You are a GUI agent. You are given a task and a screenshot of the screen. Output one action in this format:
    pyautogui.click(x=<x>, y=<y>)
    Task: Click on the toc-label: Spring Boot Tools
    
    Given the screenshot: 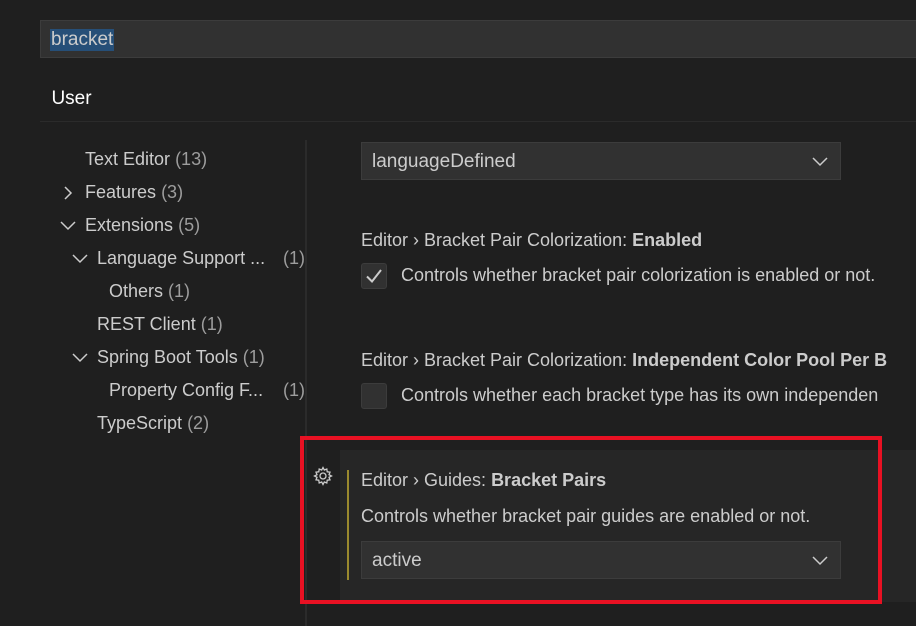 What is the action you would take?
    pyautogui.click(x=167, y=357)
    